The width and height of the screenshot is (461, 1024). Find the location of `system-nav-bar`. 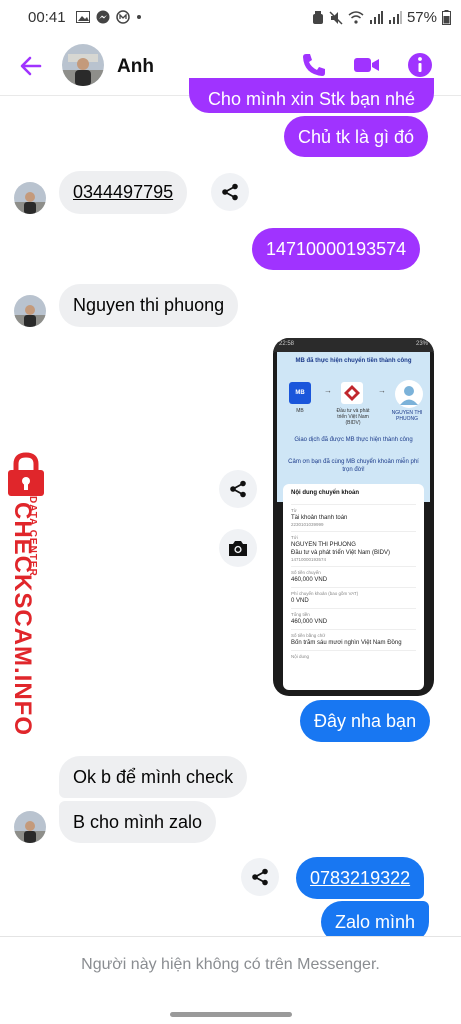

system-nav-bar is located at coordinates (230, 1008).